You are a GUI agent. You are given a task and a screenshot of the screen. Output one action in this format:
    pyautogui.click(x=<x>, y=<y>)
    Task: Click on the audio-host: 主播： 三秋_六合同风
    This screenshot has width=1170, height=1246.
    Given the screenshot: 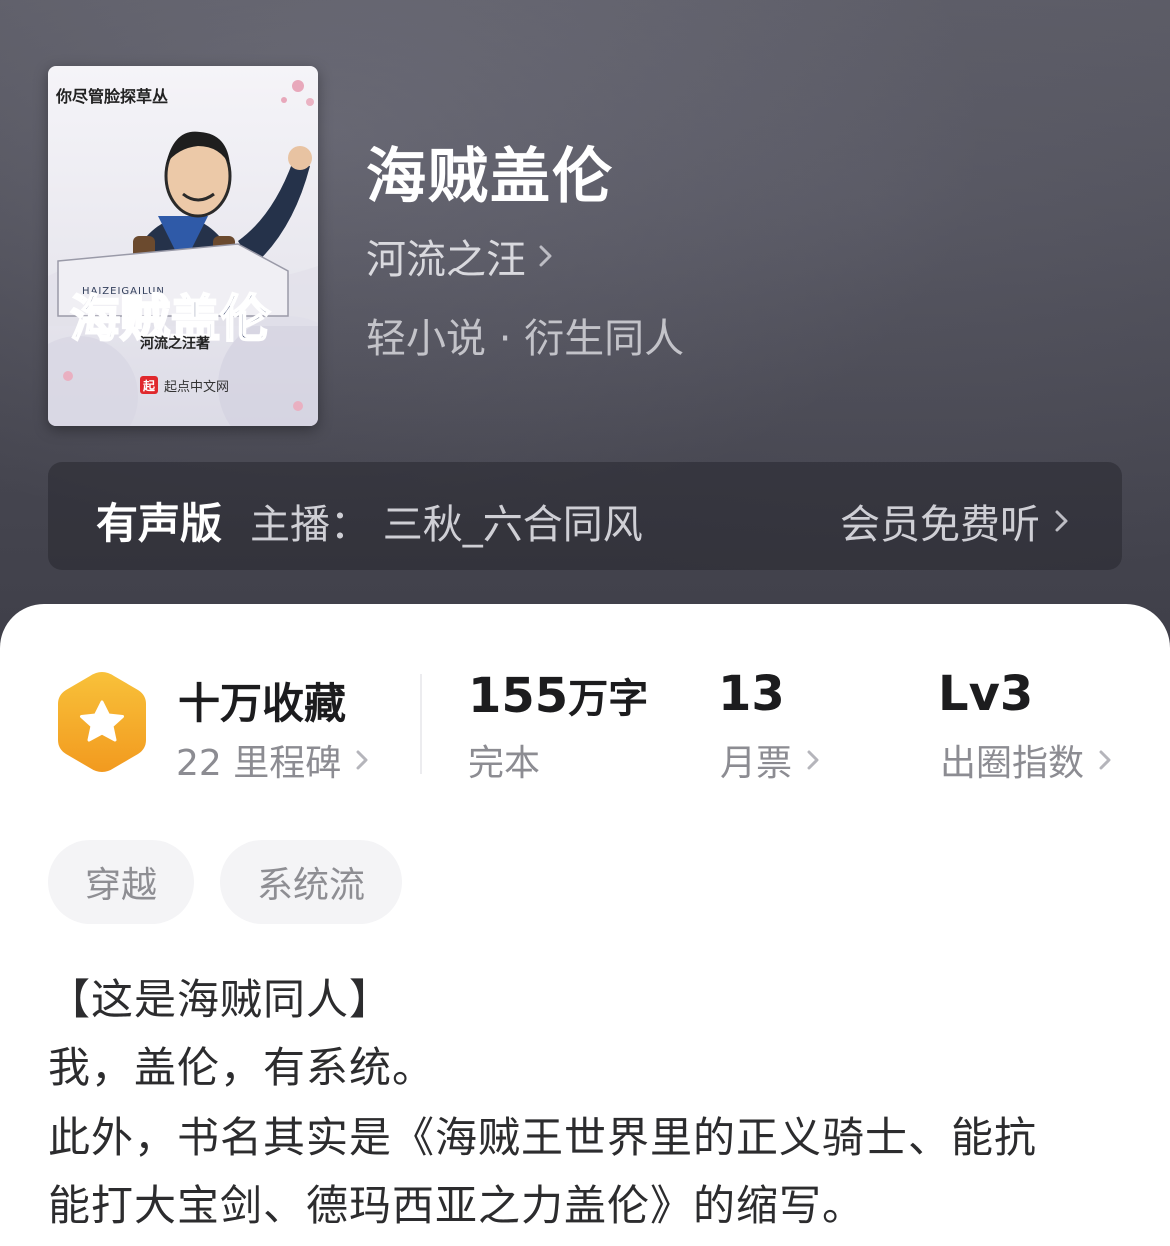 What is the action you would take?
    pyautogui.click(x=446, y=525)
    